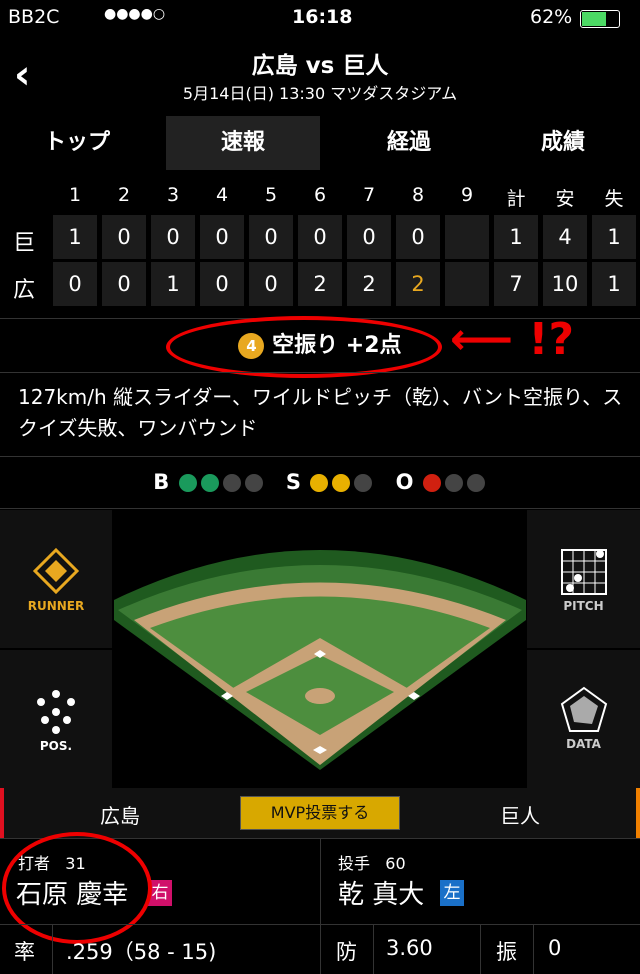  I want to click on inning-header: 8, so click(418, 195).